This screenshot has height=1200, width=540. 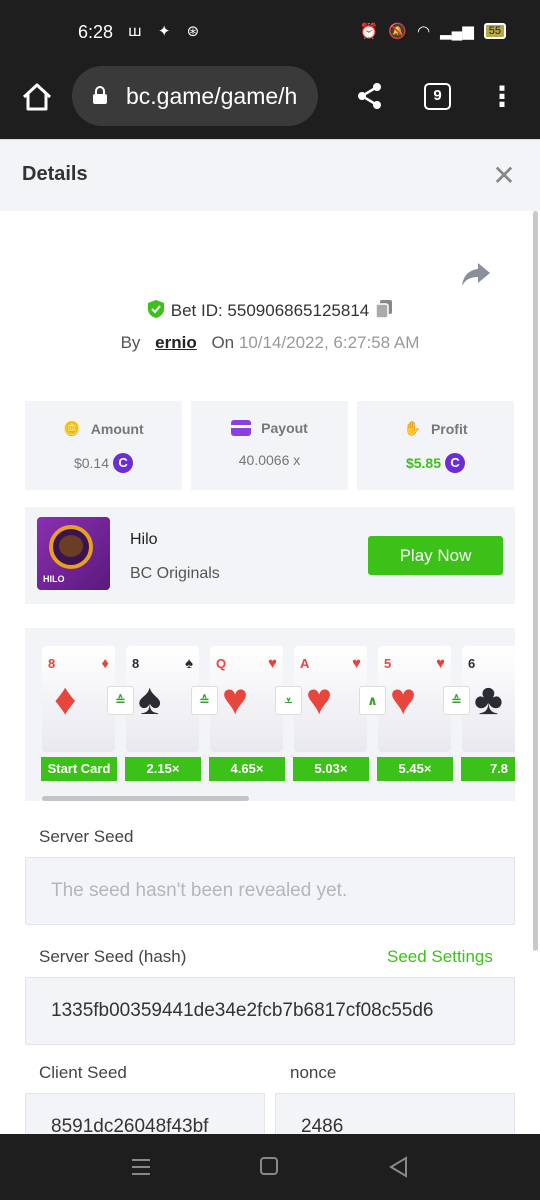 What do you see at coordinates (457, 31) in the screenshot?
I see `signal-icon: ▂▄▆` at bounding box center [457, 31].